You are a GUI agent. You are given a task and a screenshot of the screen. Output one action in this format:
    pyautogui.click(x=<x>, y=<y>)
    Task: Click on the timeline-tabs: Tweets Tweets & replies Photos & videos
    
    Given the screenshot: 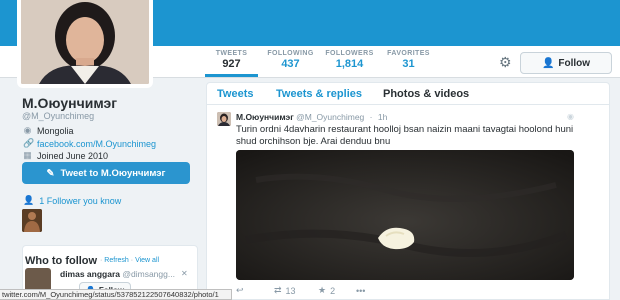 What is the action you would take?
    pyautogui.click(x=408, y=94)
    